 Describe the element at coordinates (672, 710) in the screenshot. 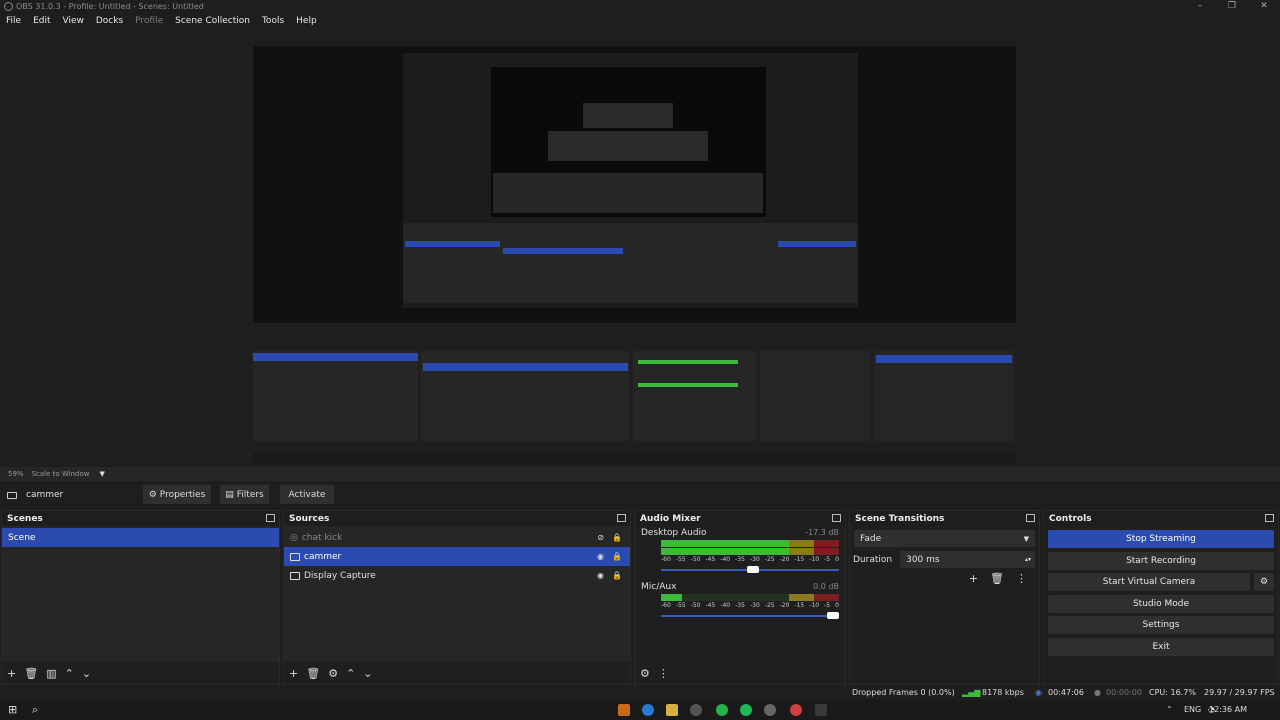

I see `folder-icon` at that location.